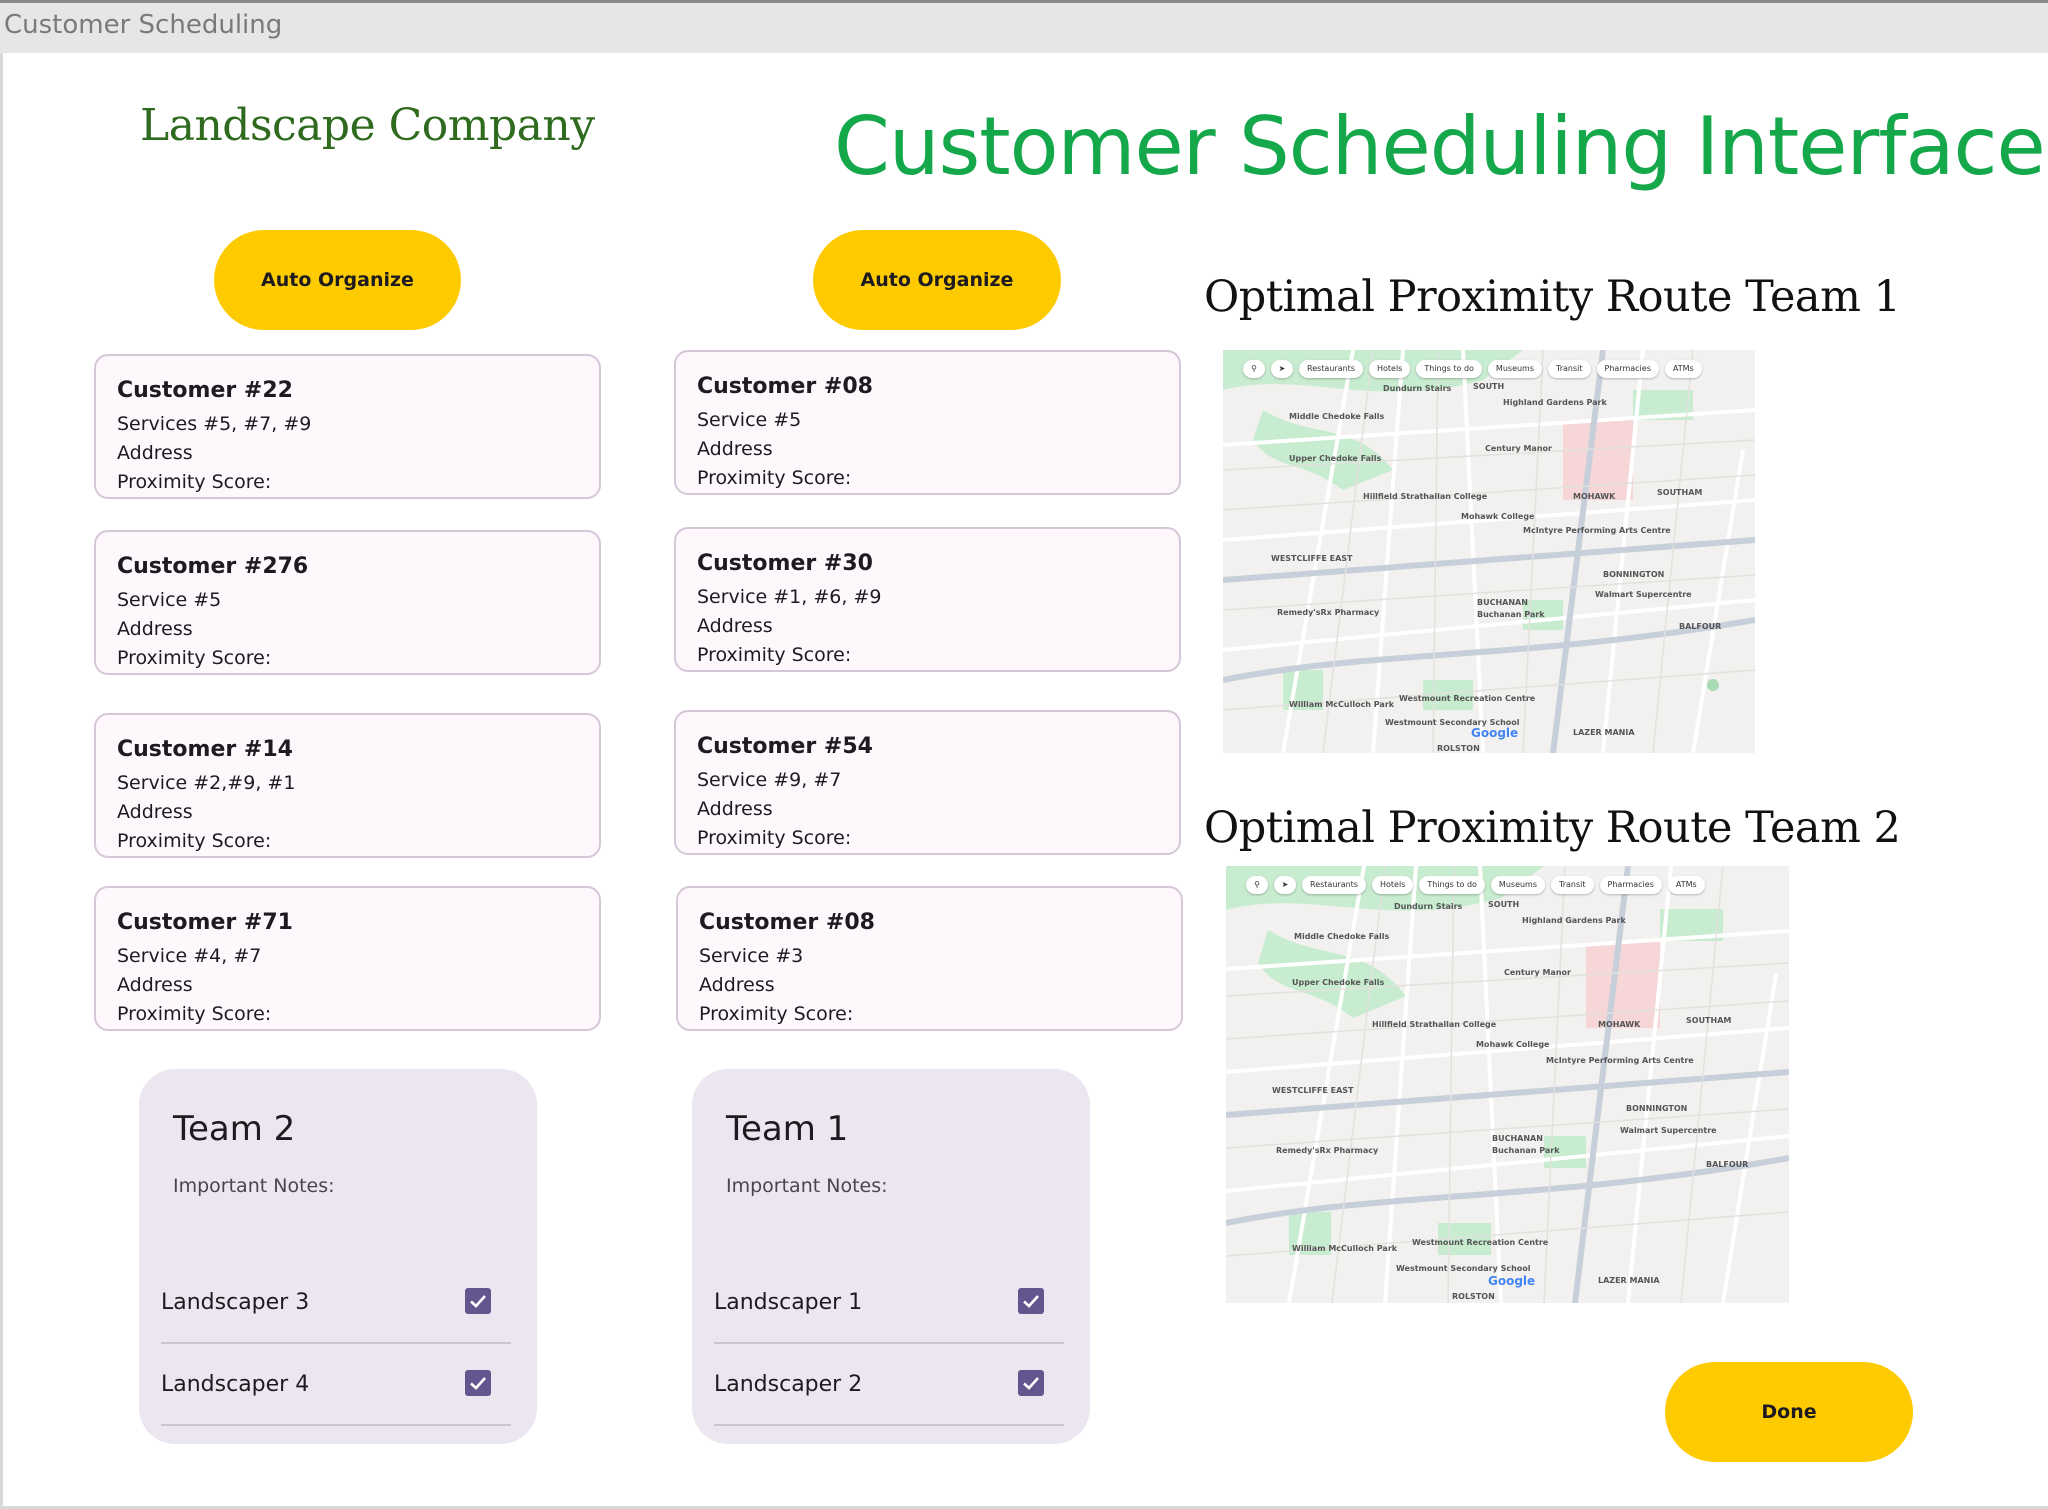  What do you see at coordinates (789, 597) in the screenshot?
I see `customer-services: Service #1, #6, #9` at bounding box center [789, 597].